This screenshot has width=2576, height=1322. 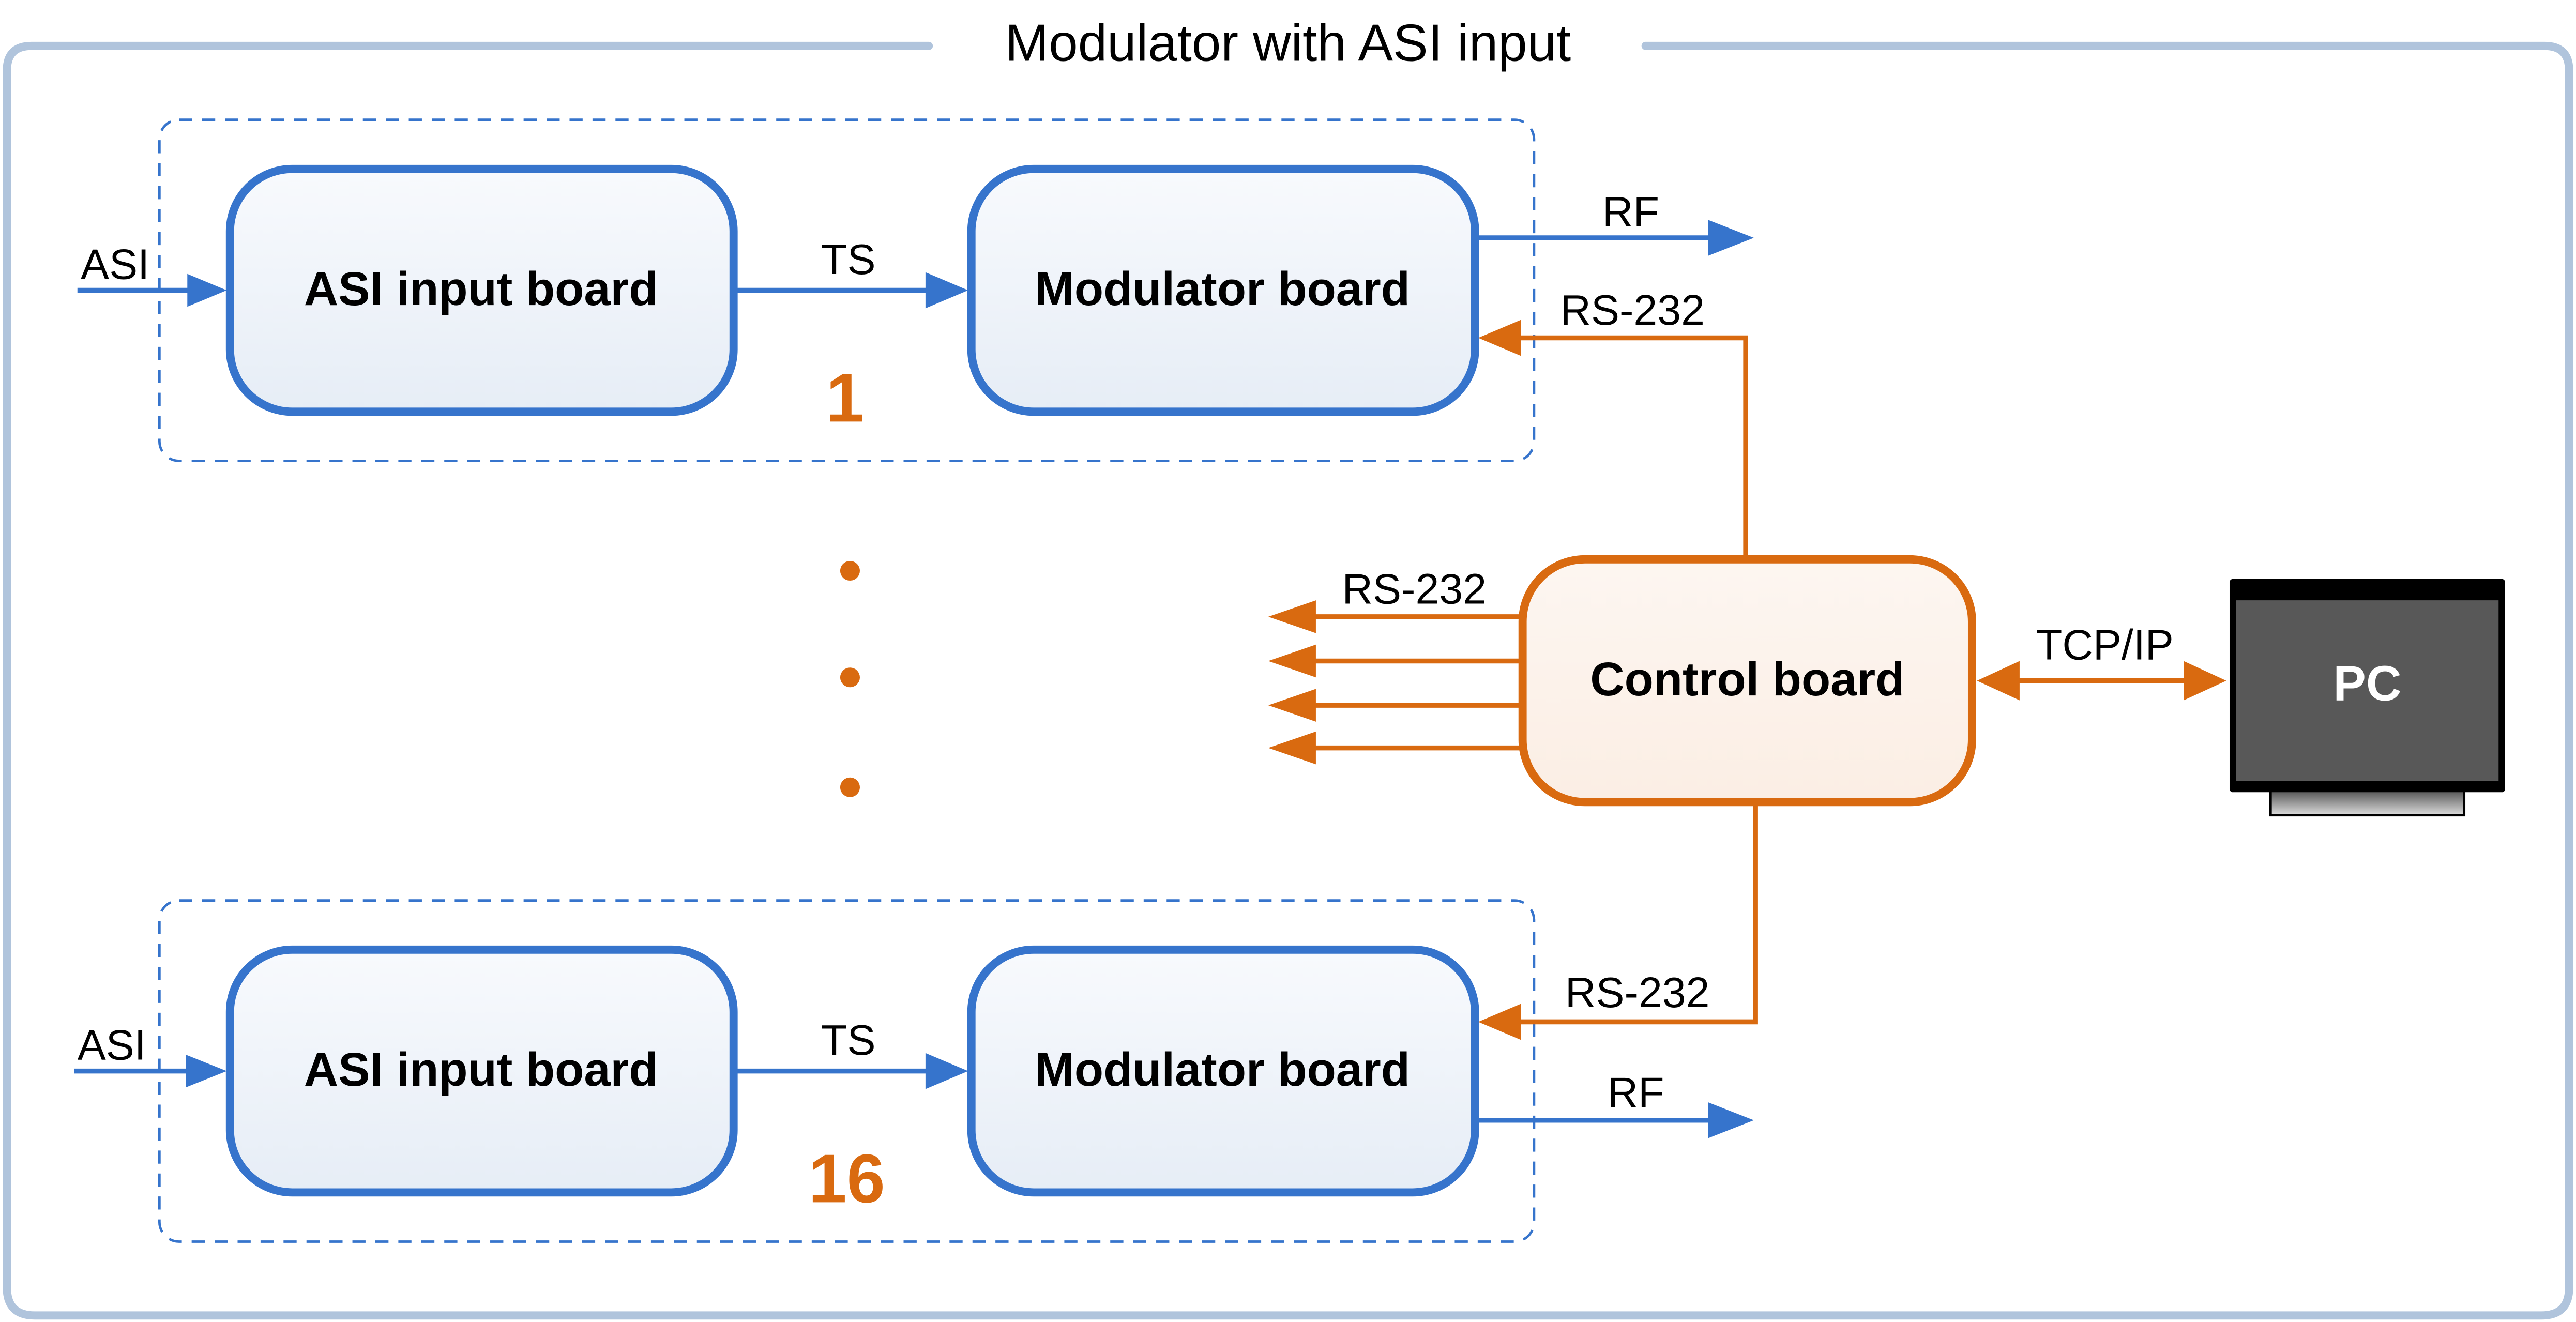 I want to click on tcpip-arrowhead-right, so click(x=2205, y=681).